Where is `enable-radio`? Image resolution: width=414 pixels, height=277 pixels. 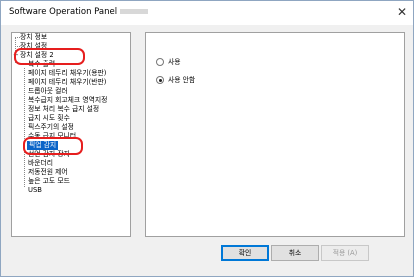 enable-radio is located at coordinates (160, 62).